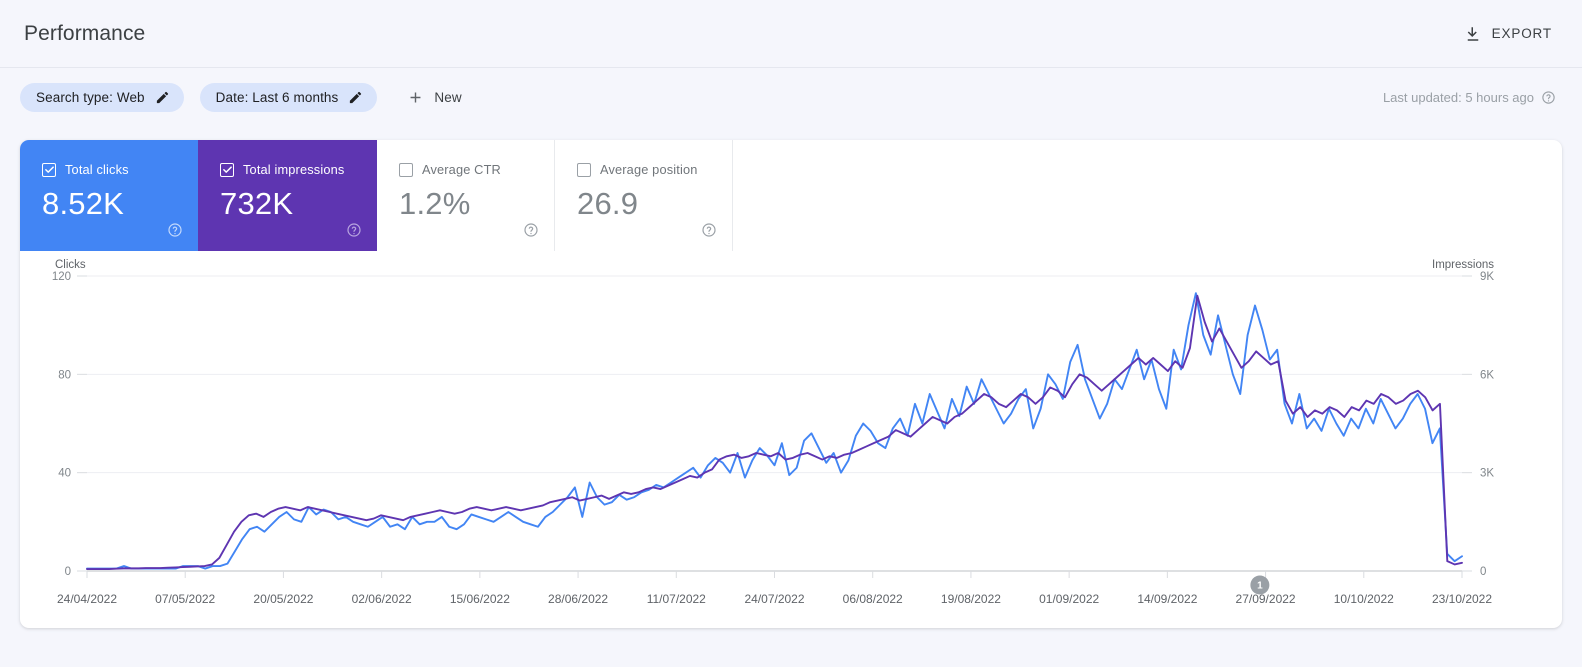 The width and height of the screenshot is (1582, 667). I want to click on plus-icon, so click(415, 97).